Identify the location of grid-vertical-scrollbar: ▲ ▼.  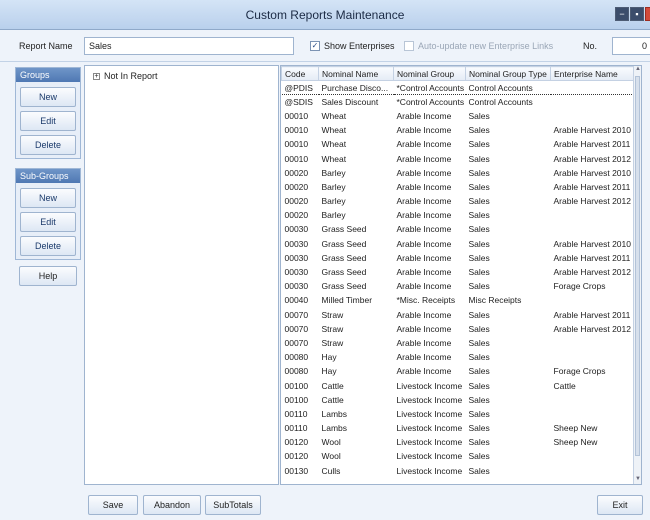
(637, 275).